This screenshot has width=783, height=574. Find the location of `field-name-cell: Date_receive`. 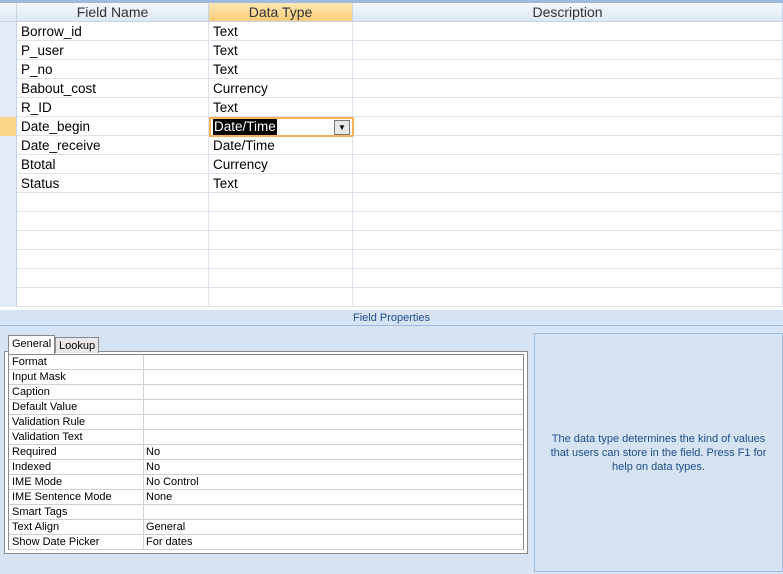

field-name-cell: Date_receive is located at coordinates (113, 145).